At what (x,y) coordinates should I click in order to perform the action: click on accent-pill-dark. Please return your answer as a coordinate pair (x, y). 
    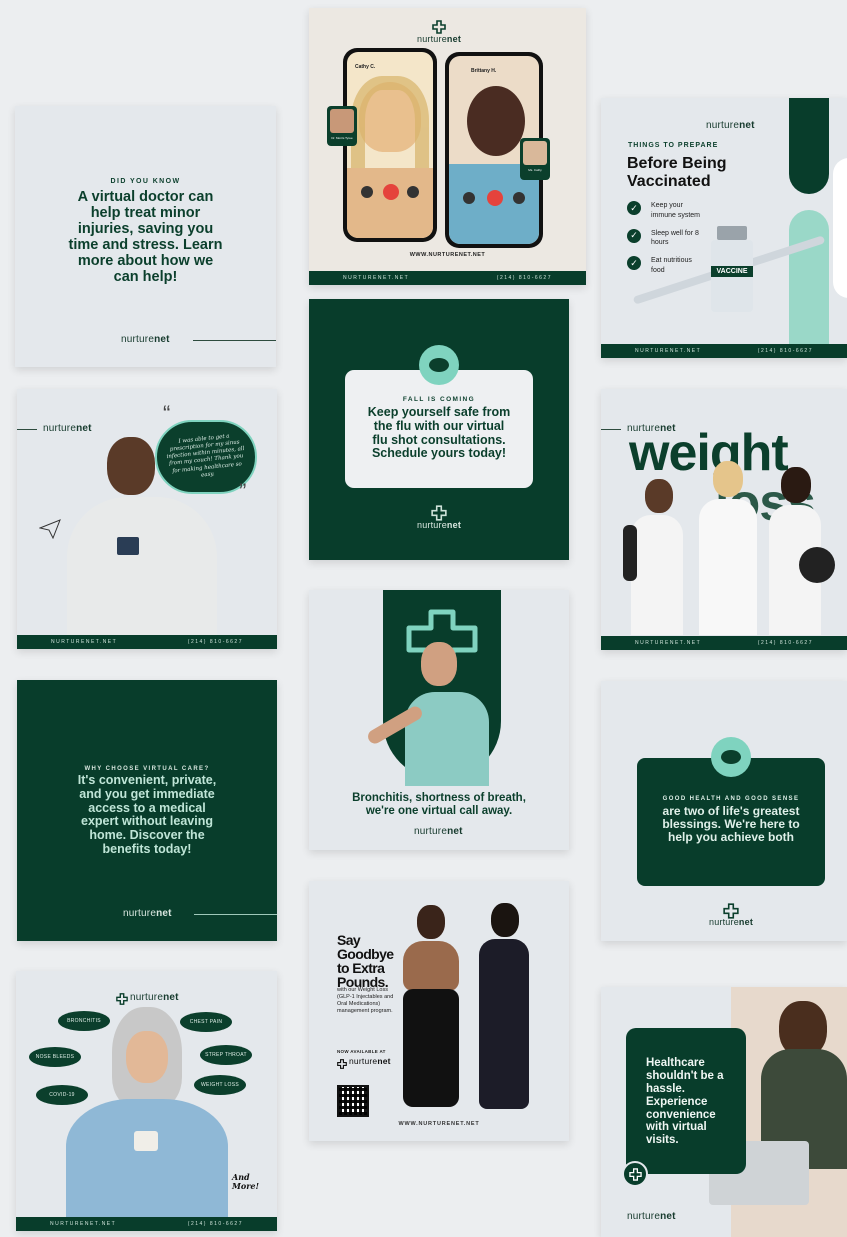
    Looking at the image, I should click on (809, 146).